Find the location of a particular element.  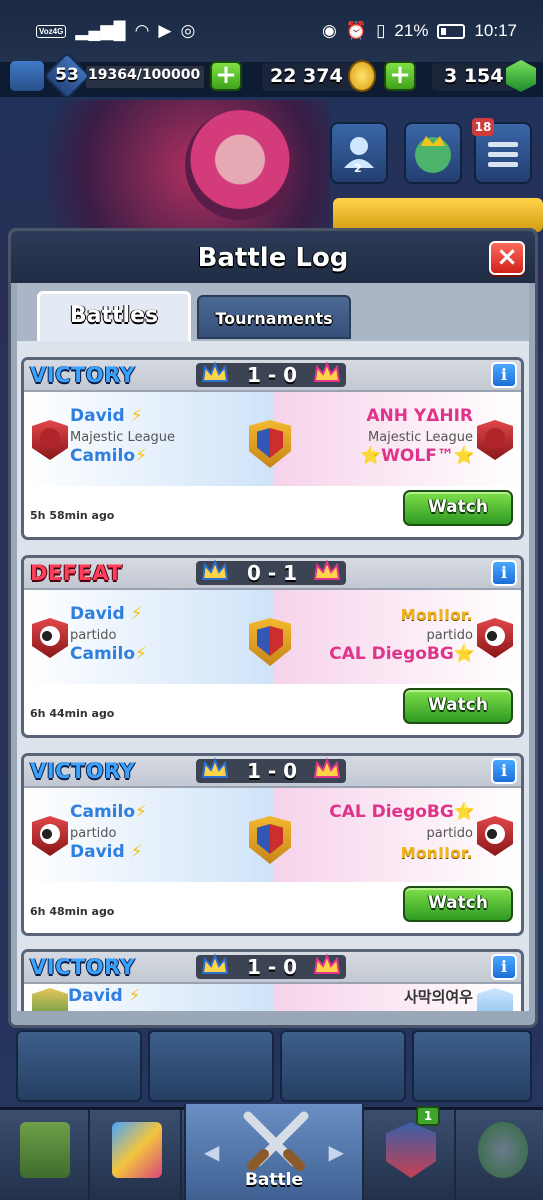

cards-icon is located at coordinates (137, 1150).